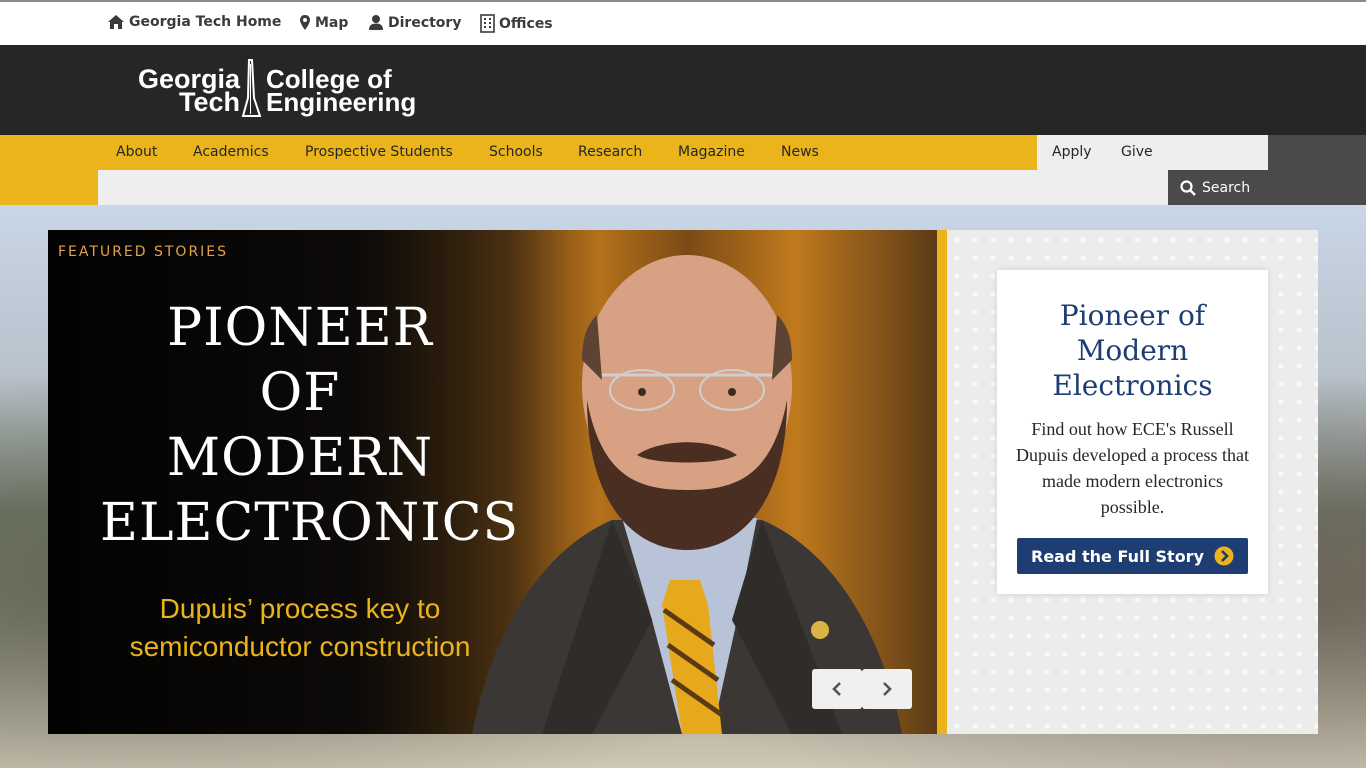  I want to click on read-full-story-button: Read the Full Story, so click(1132, 556).